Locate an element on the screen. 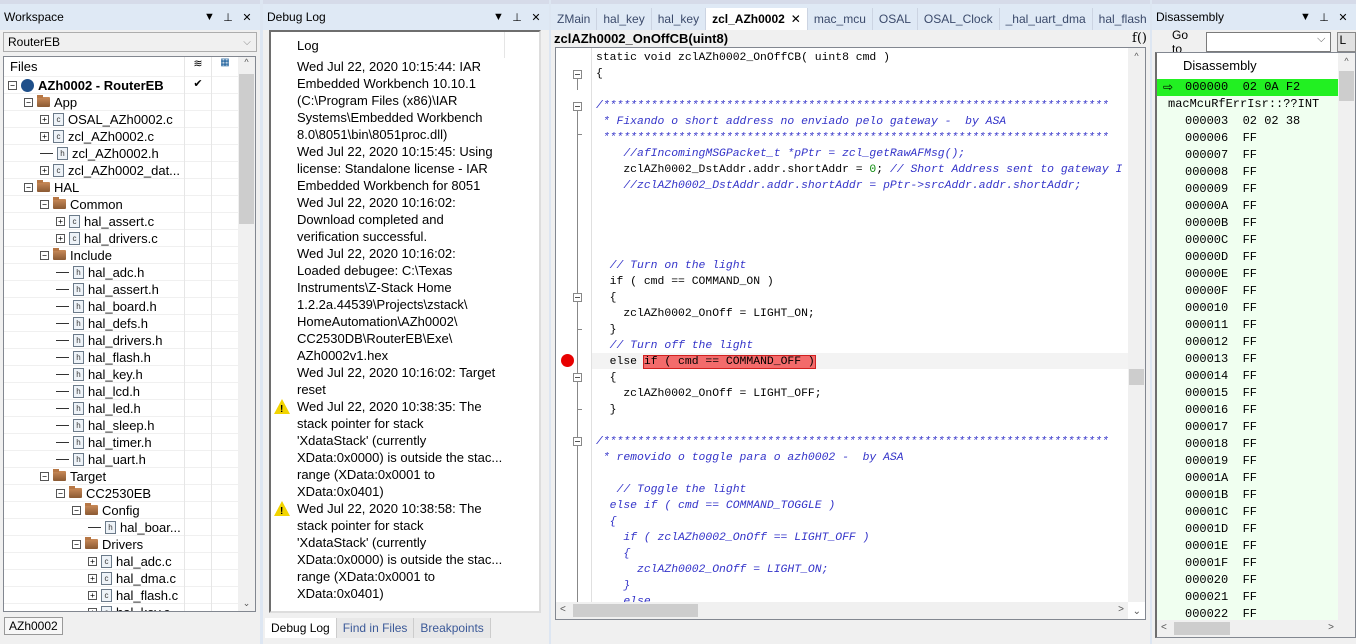 The height and width of the screenshot is (644, 1356). tree-item: − Target is located at coordinates (129, 476).